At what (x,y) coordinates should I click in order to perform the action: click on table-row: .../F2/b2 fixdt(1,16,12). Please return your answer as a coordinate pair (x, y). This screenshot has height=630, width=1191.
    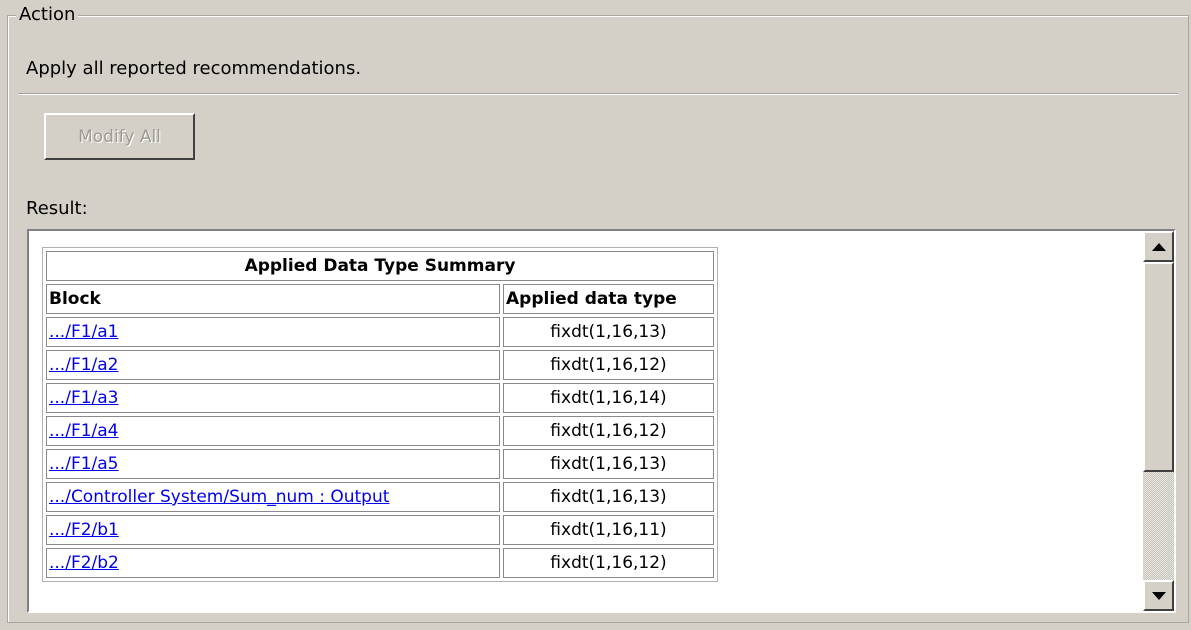
    Looking at the image, I should click on (380, 563).